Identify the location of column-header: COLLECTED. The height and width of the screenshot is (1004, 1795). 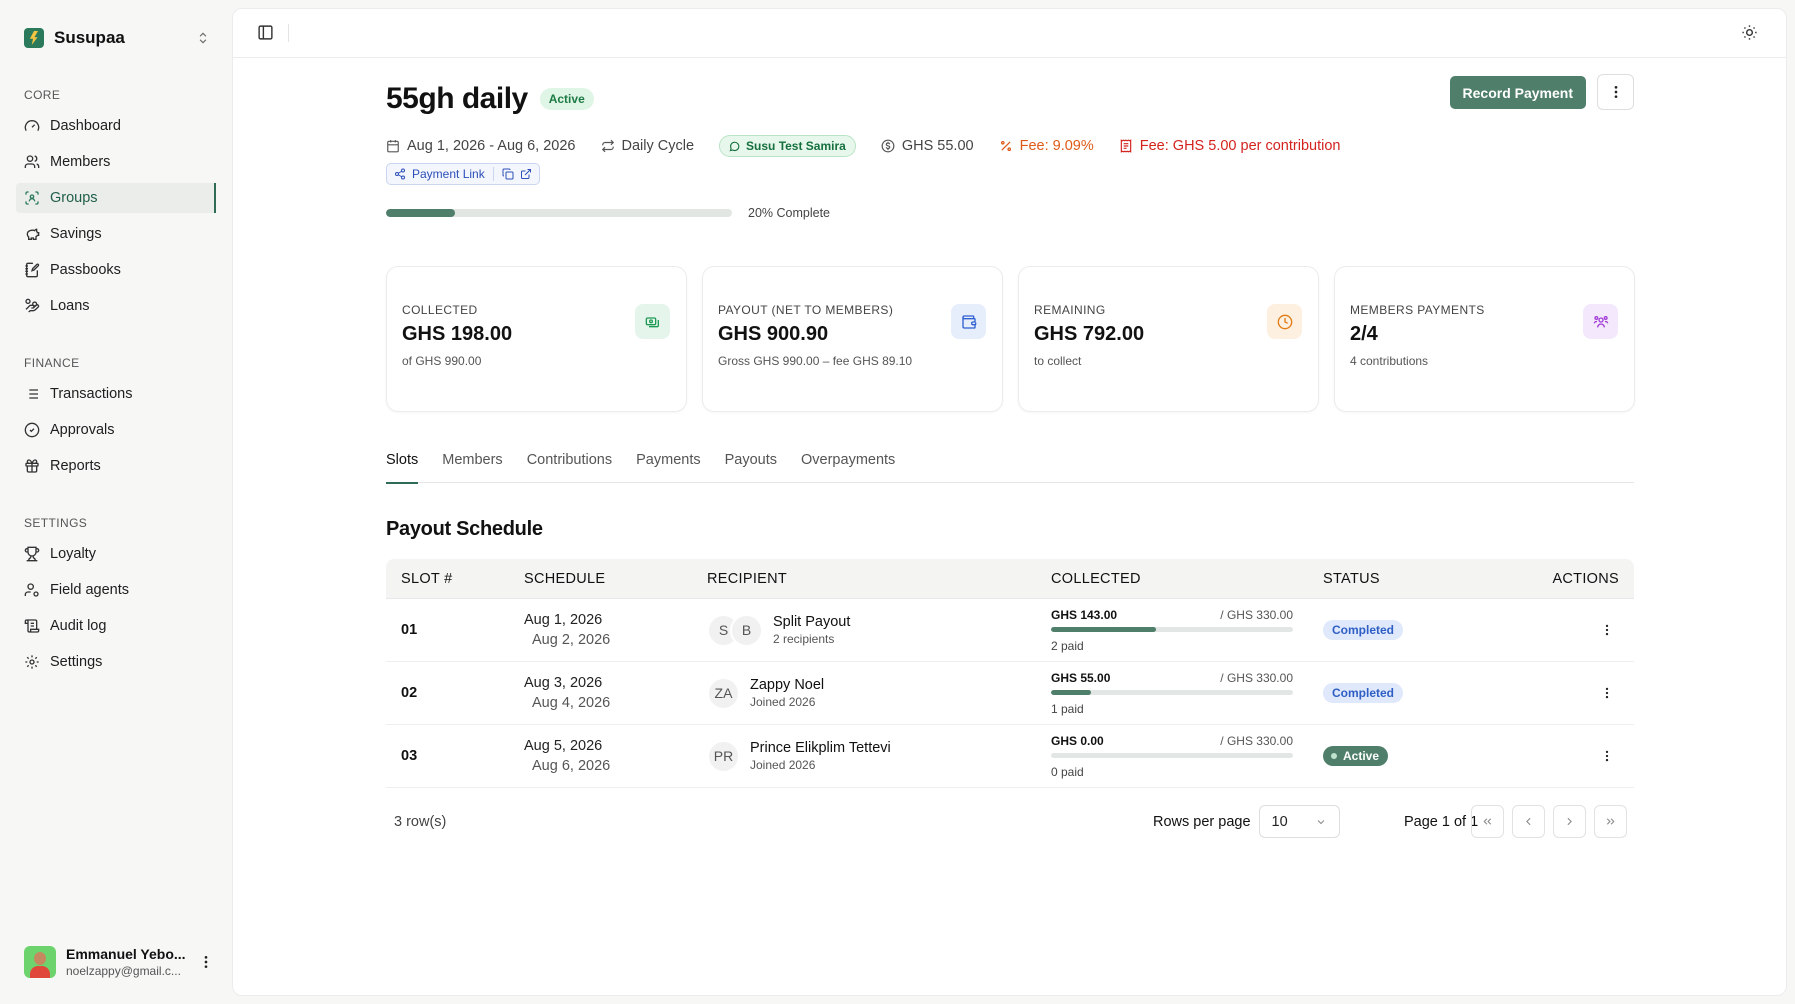
(1096, 578).